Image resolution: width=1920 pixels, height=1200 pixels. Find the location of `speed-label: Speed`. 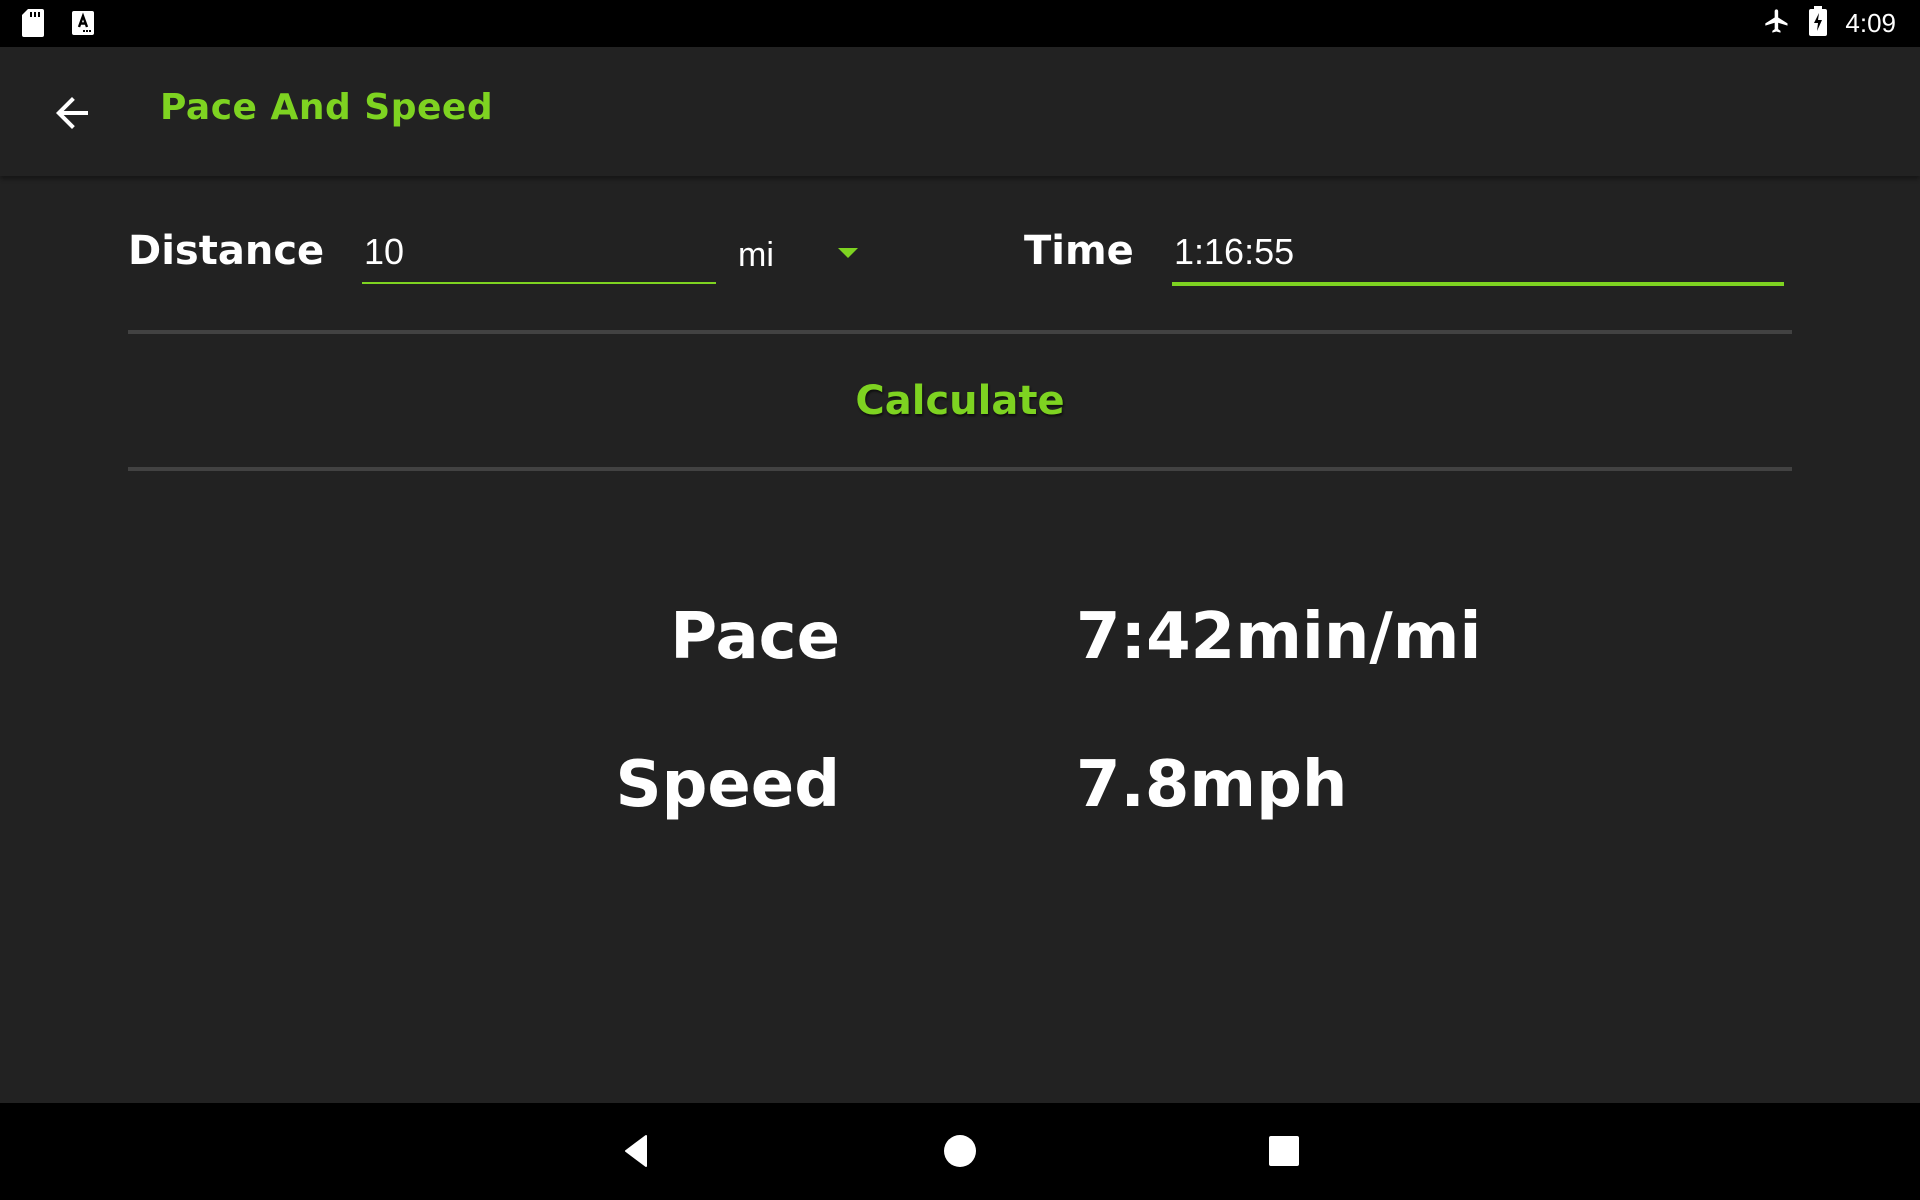

speed-label: Speed is located at coordinates (727, 785).